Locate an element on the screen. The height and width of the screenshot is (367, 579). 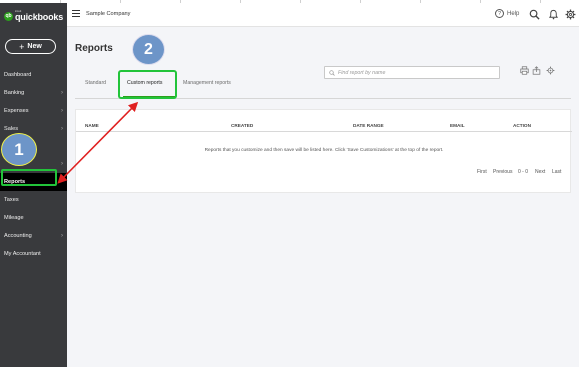
annotation-arrow is located at coordinates (98, 142).